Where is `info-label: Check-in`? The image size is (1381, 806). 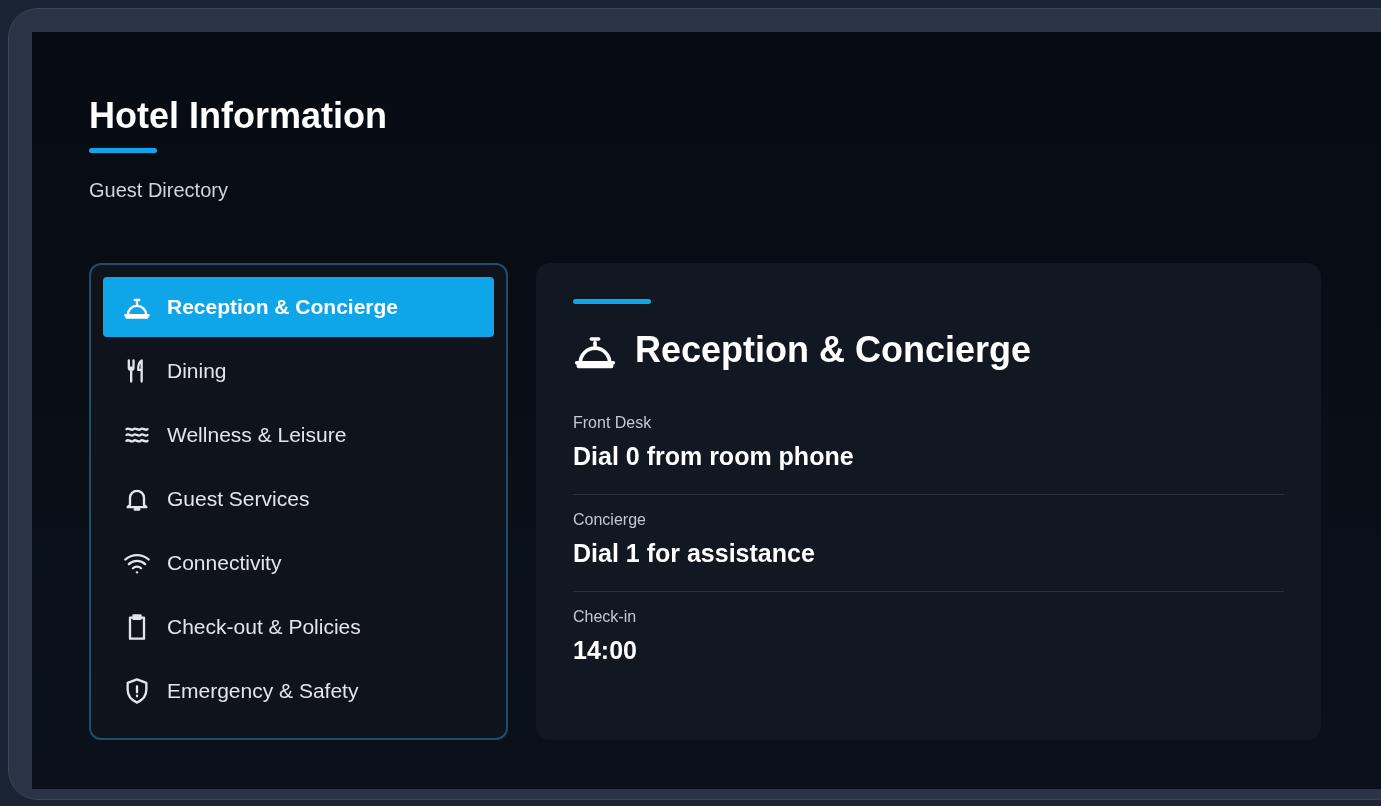
info-label: Check-in is located at coordinates (605, 617).